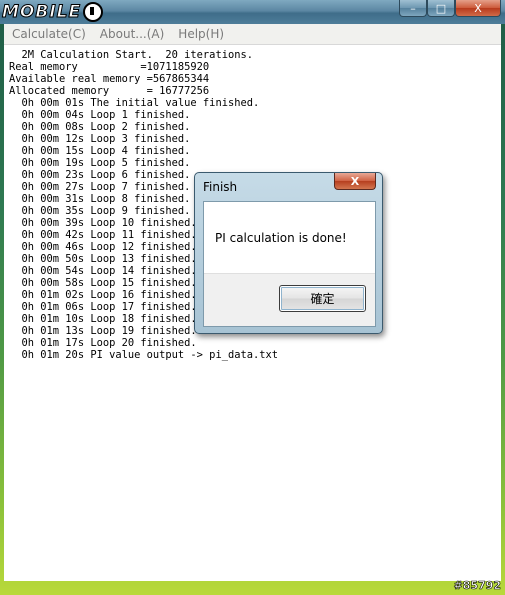  Describe the element at coordinates (201, 34) in the screenshot. I see `menu-help: Help(H)` at that location.